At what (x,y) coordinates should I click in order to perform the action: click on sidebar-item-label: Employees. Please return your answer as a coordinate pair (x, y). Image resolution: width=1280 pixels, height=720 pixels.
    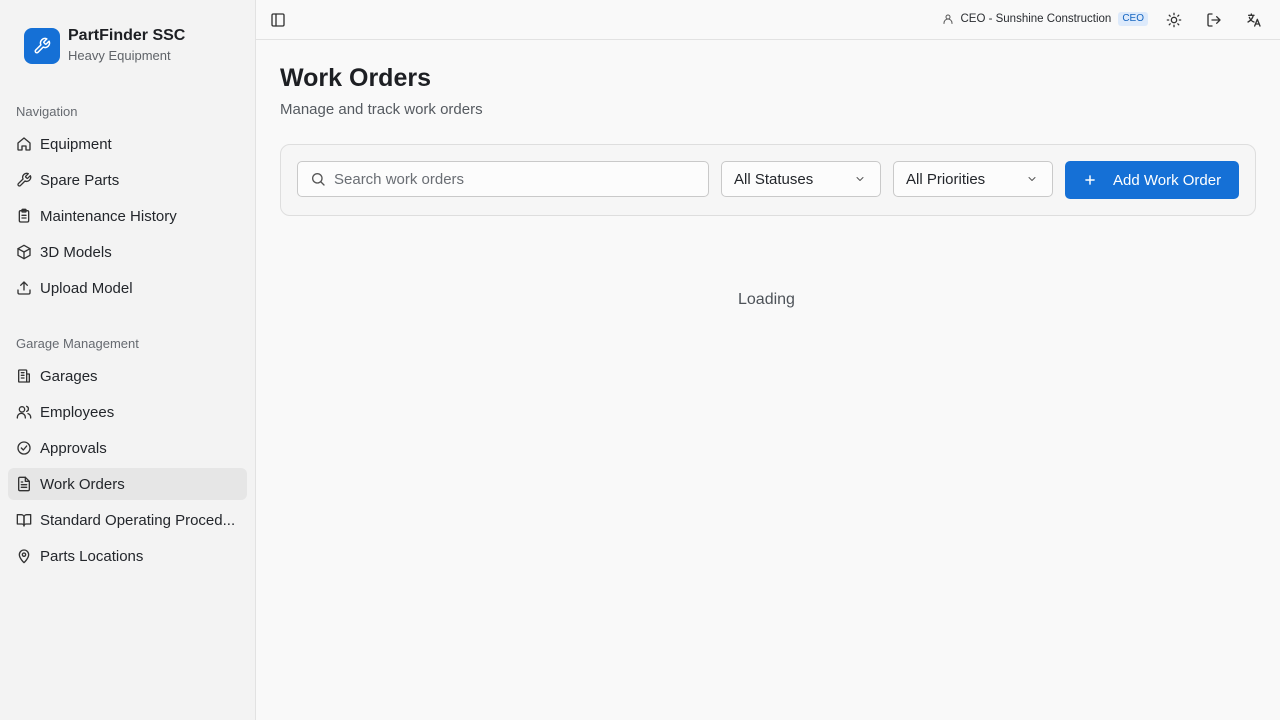
    Looking at the image, I should click on (77, 412).